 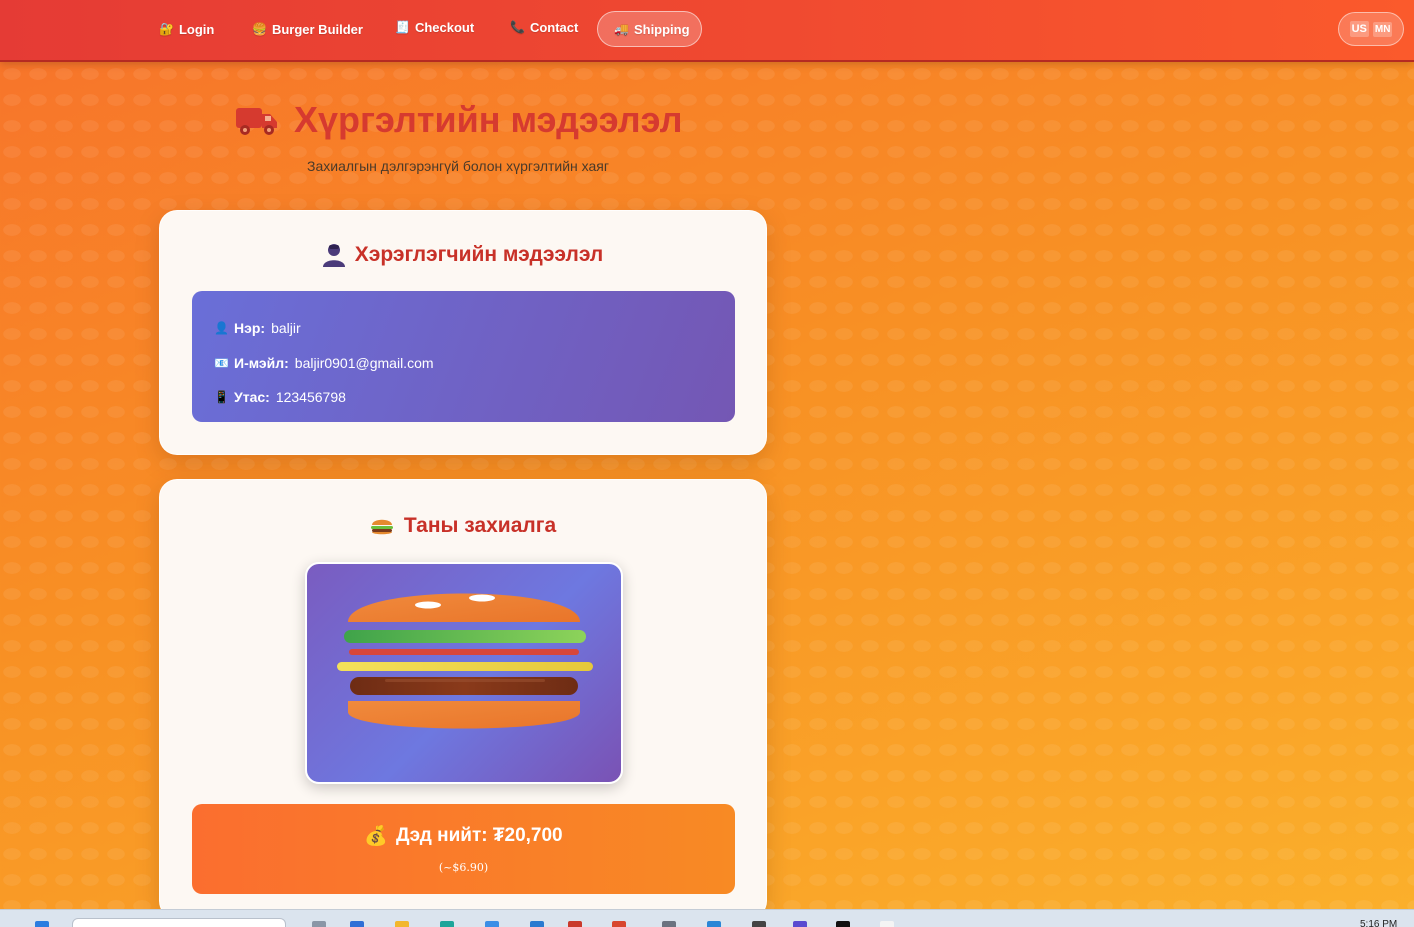 I want to click on browser-icon, so click(x=447, y=924).